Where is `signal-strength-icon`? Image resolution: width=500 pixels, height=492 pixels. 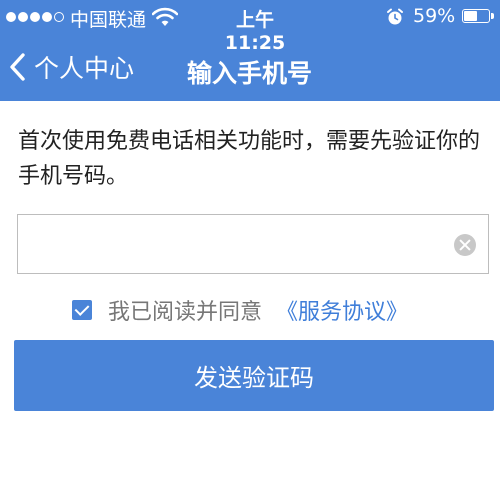
signal-strength-icon is located at coordinates (35, 17).